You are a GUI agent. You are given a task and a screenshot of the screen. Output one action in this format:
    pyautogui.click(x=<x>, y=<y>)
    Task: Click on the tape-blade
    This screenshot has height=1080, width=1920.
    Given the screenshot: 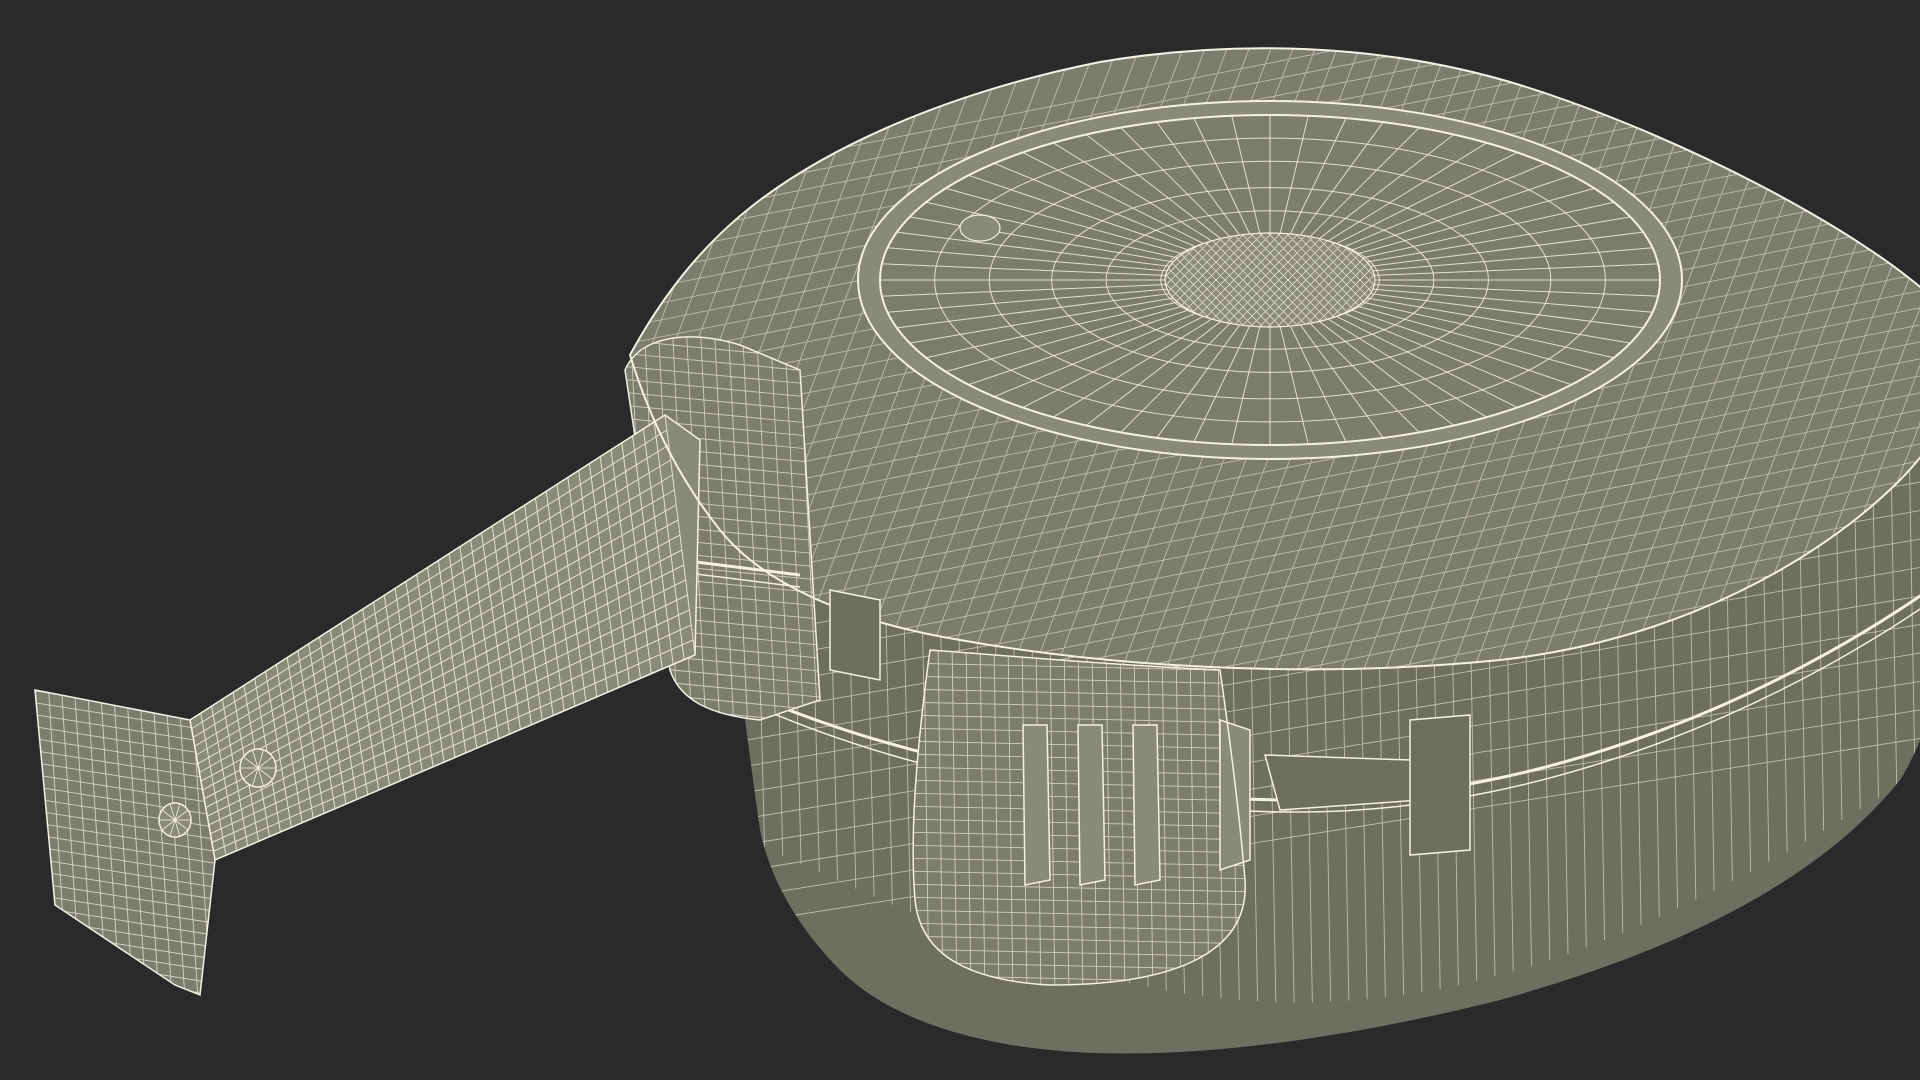 What is the action you would take?
    pyautogui.click(x=445, y=638)
    